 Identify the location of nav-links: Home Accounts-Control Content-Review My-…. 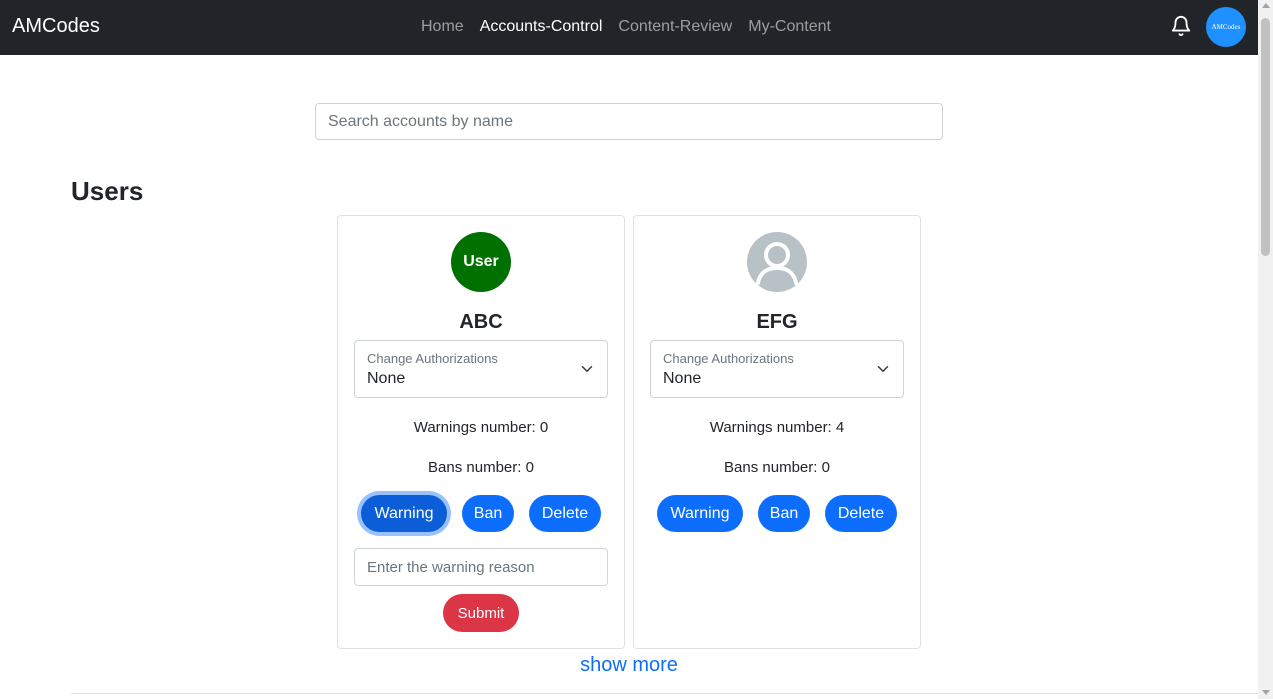
(626, 27).